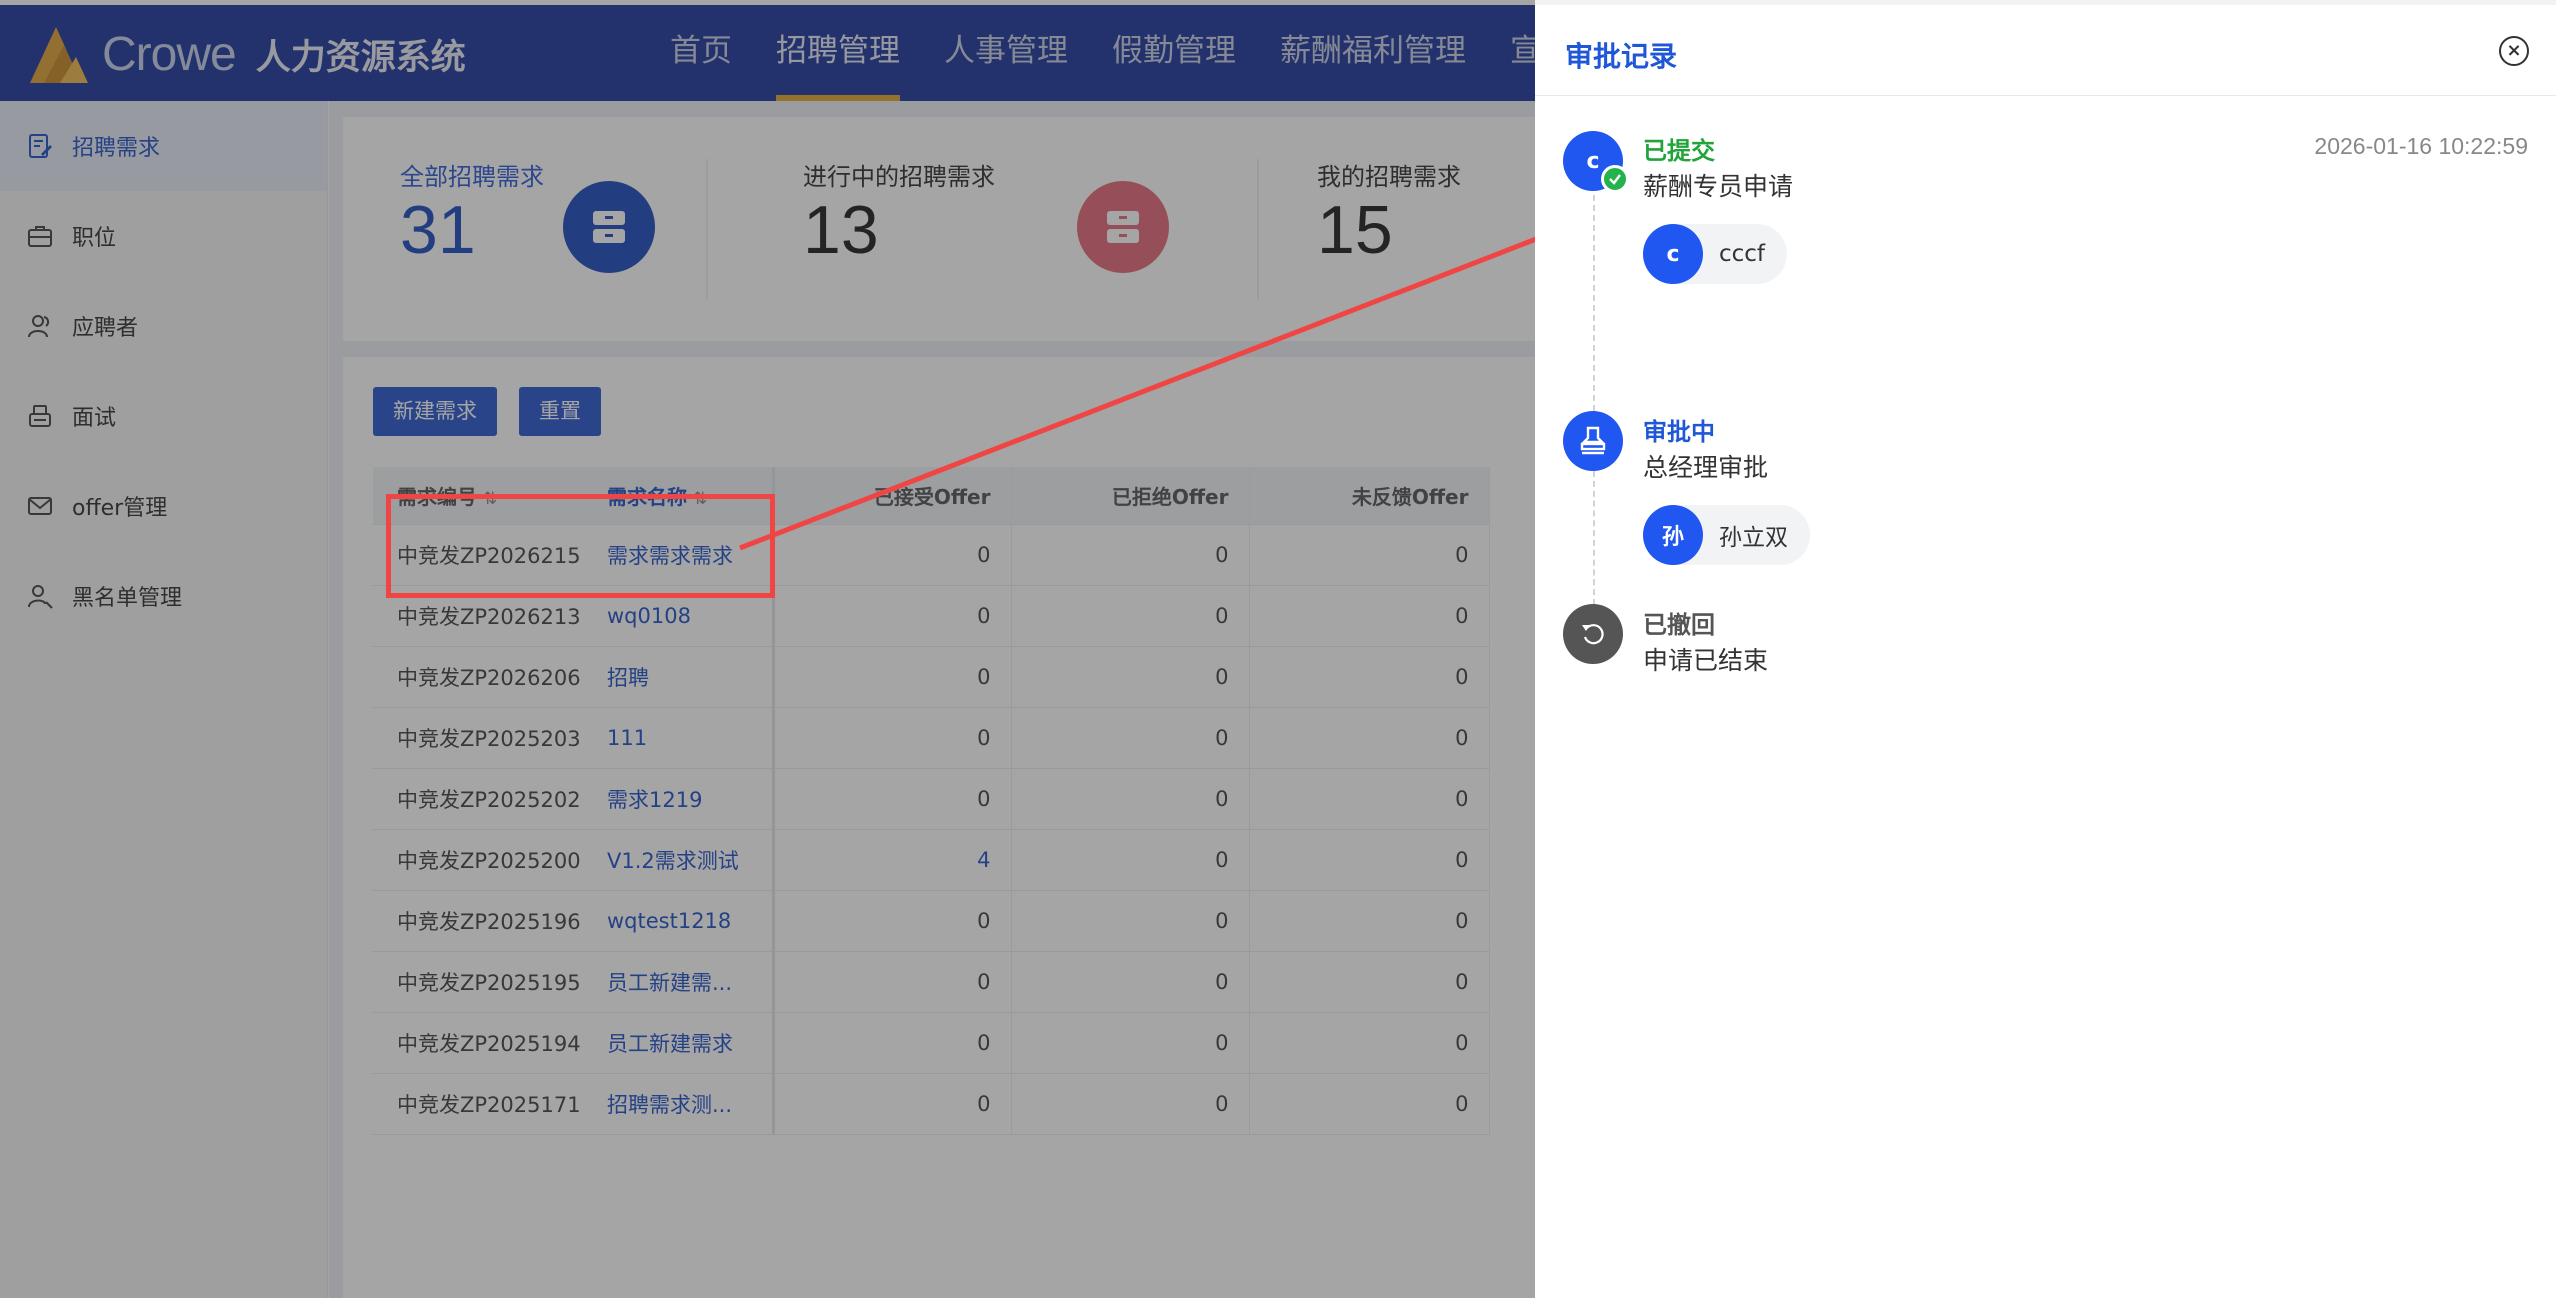 The image size is (2556, 1298). I want to click on step-description: 总经理审批, so click(1706, 467).